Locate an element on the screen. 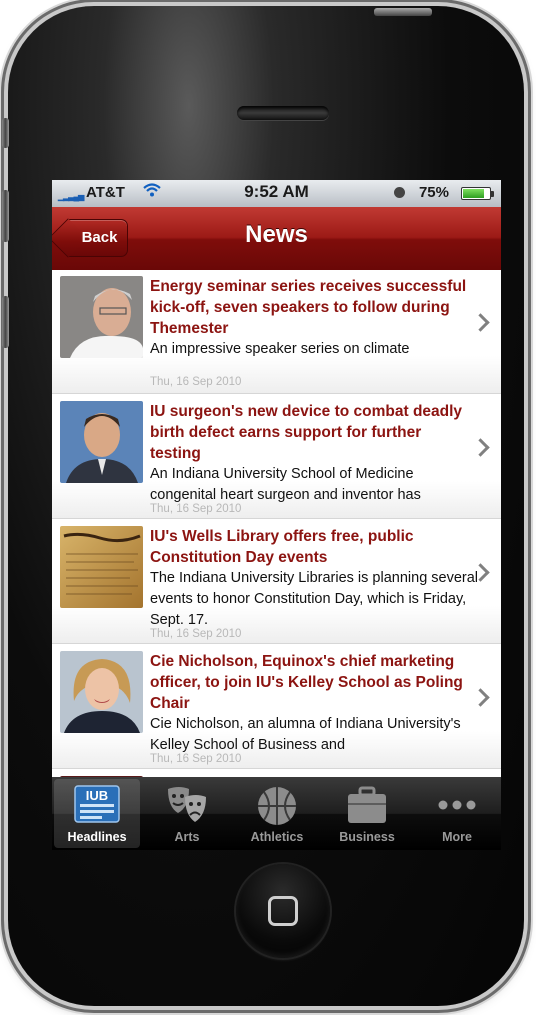  volume-down-button is located at coordinates (5, 322).